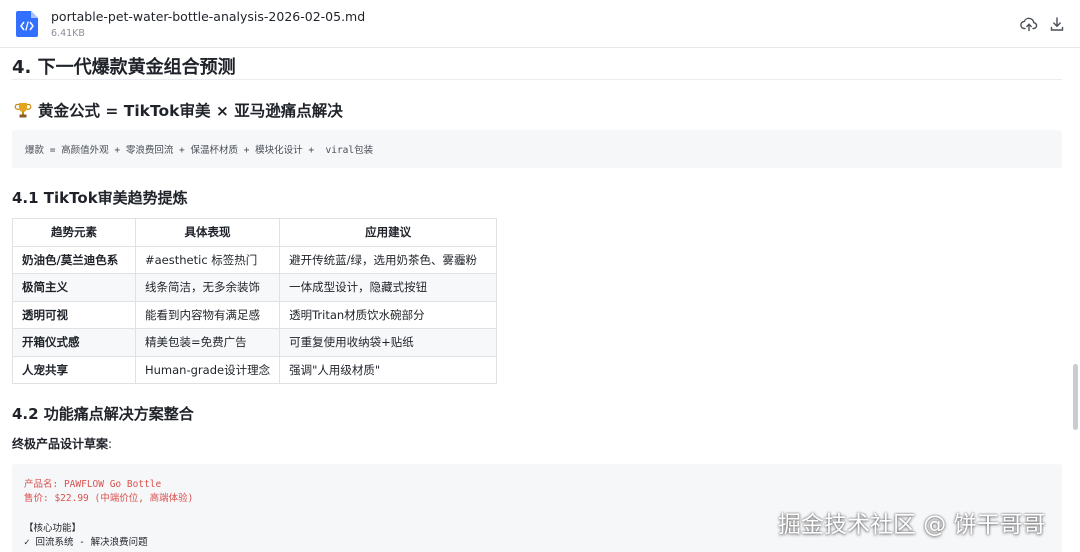 This screenshot has height=552, width=1080. I want to click on code-line-price: 售价: $22.99 (中端价位, 高端体验), so click(109, 498).